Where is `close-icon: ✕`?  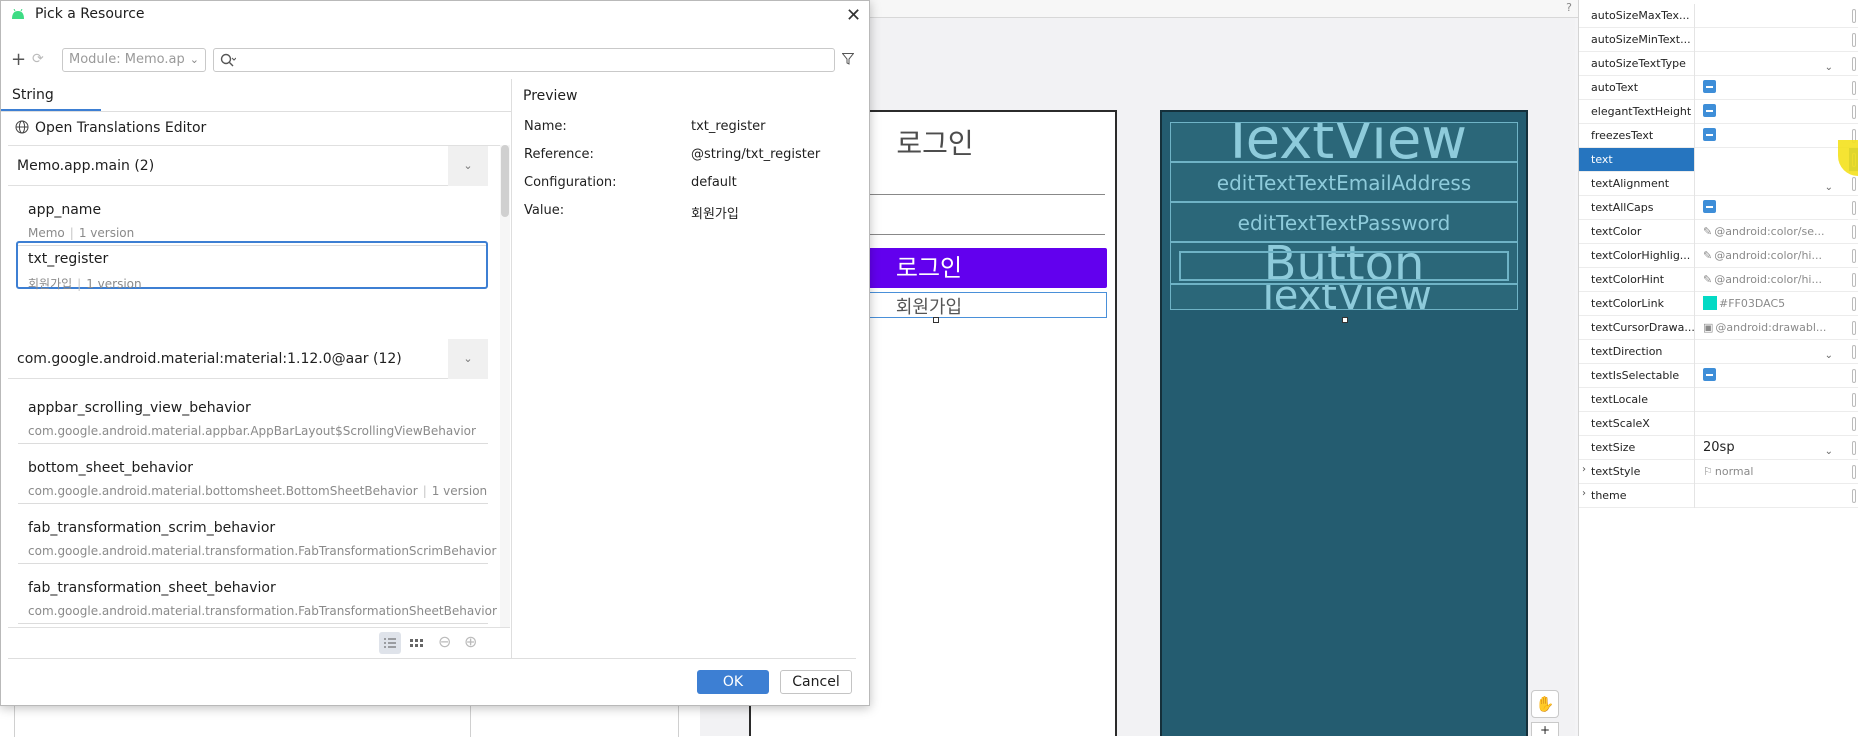
close-icon: ✕ is located at coordinates (853, 15).